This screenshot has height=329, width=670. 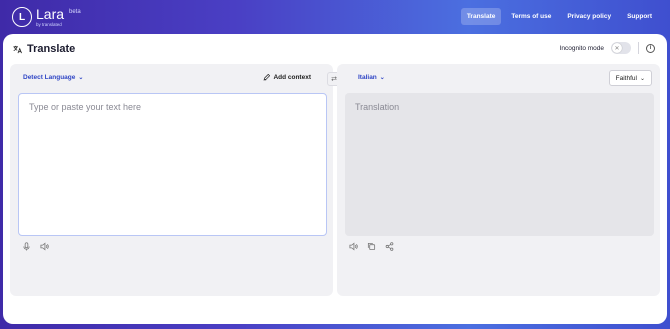 I want to click on logo-name: Lara, so click(x=50, y=14).